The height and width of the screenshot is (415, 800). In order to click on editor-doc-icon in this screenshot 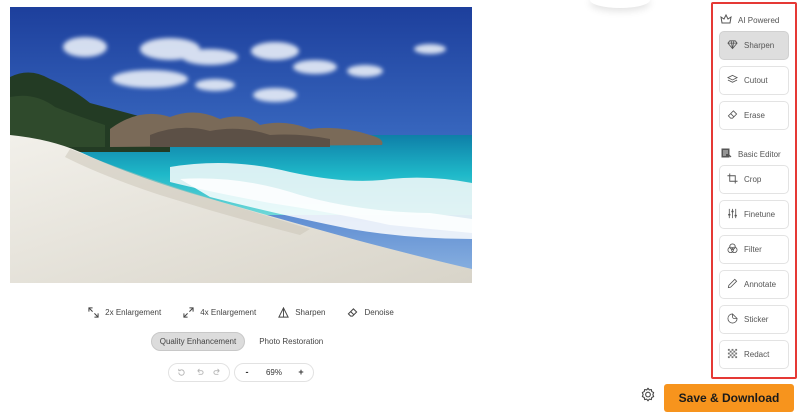, I will do `click(726, 154)`.